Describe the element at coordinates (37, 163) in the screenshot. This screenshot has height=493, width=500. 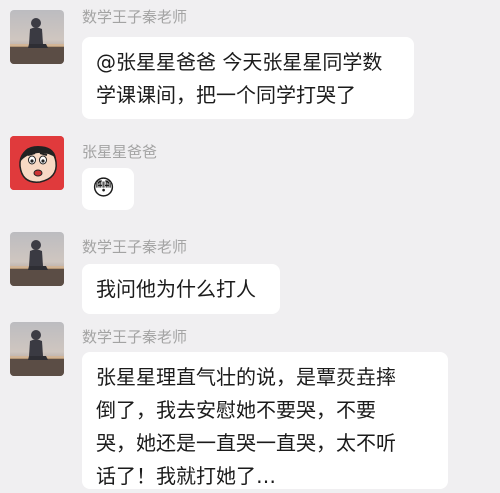
I see `crayon-shinchan-icon` at that location.